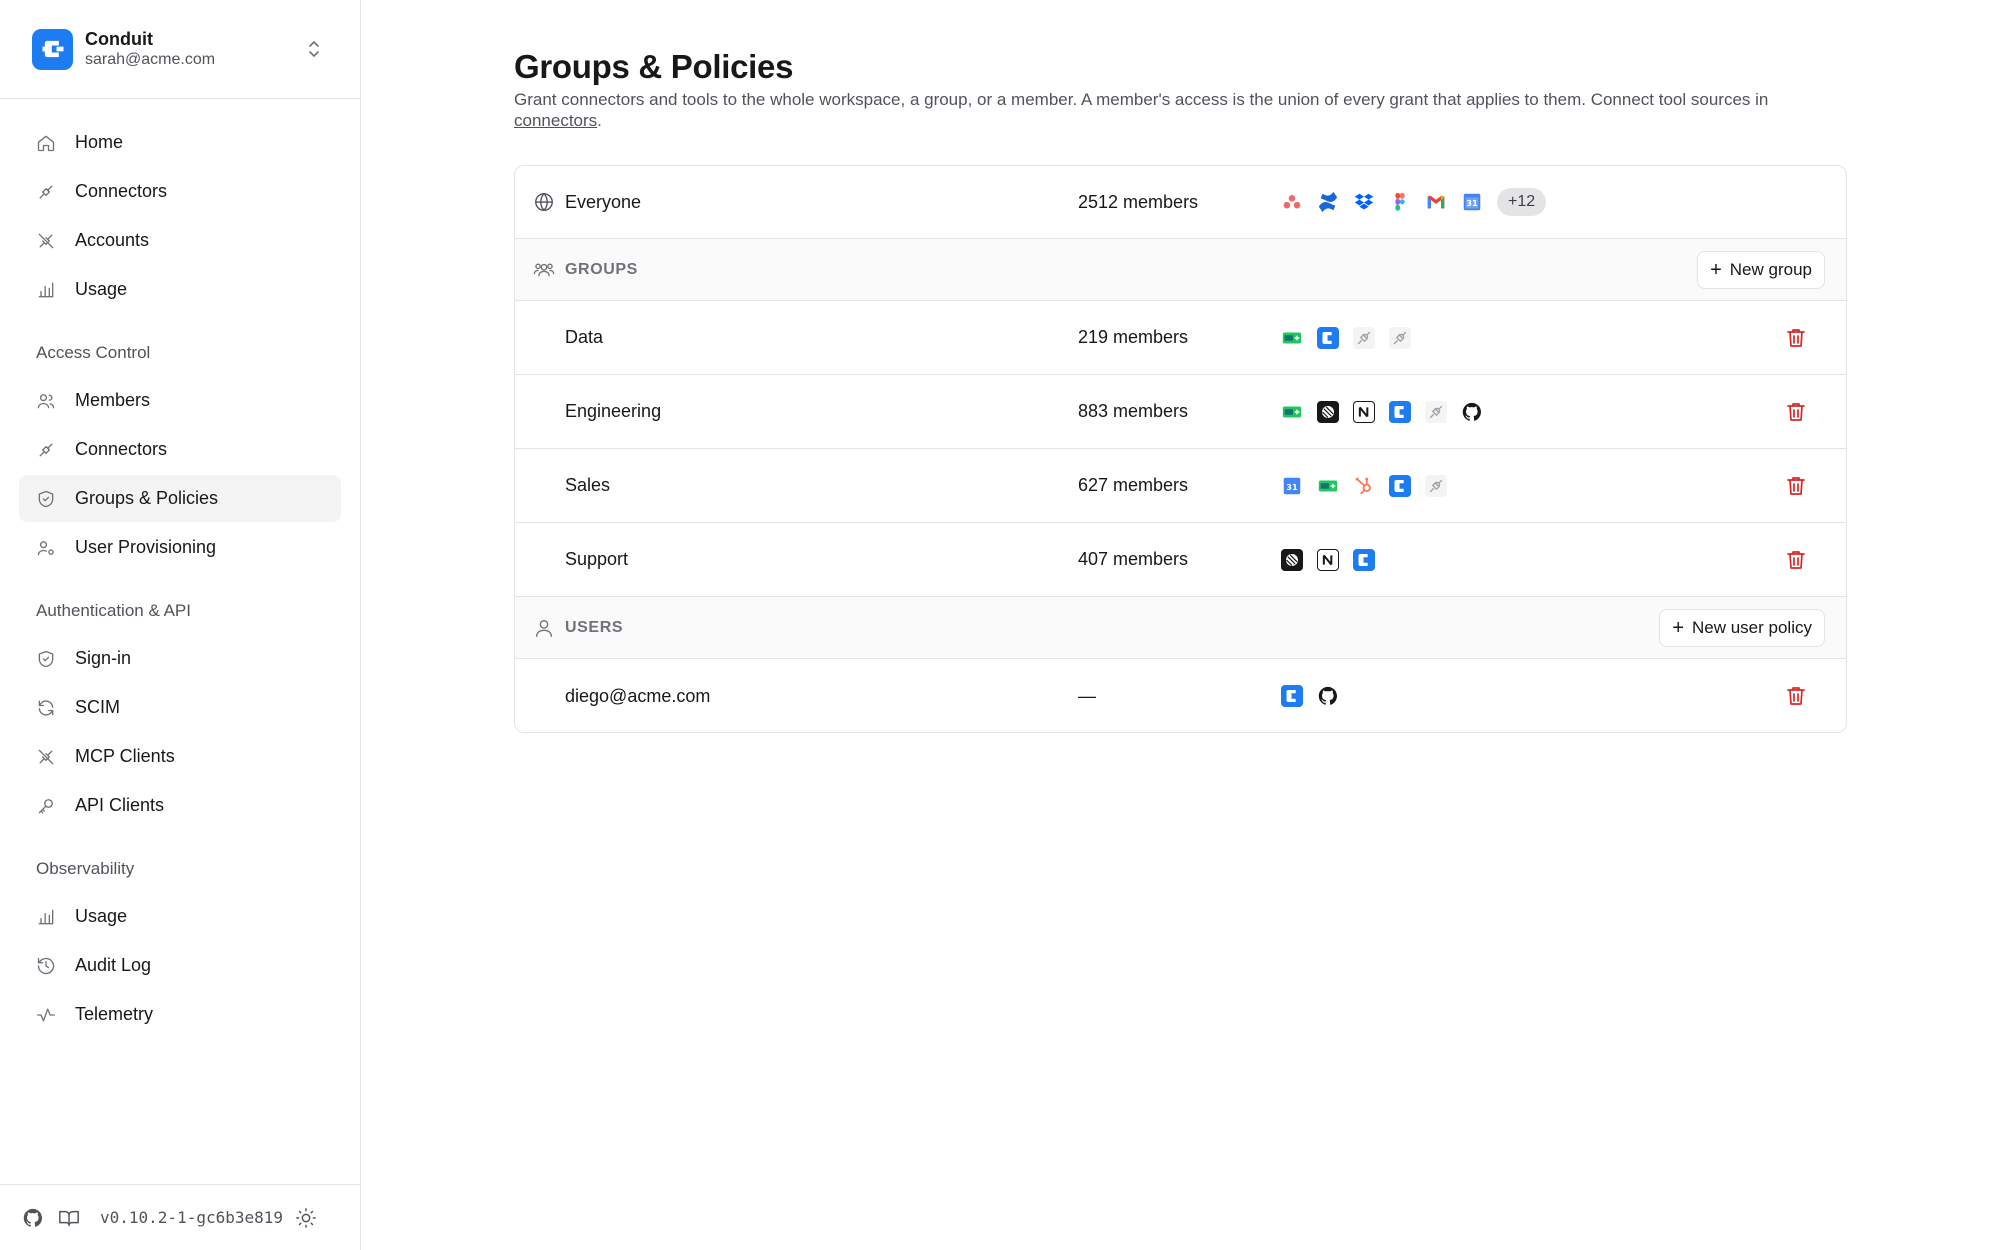 This screenshot has width=2000, height=1250. What do you see at coordinates (146, 547) in the screenshot?
I see `nav-label: User Provisioning` at bounding box center [146, 547].